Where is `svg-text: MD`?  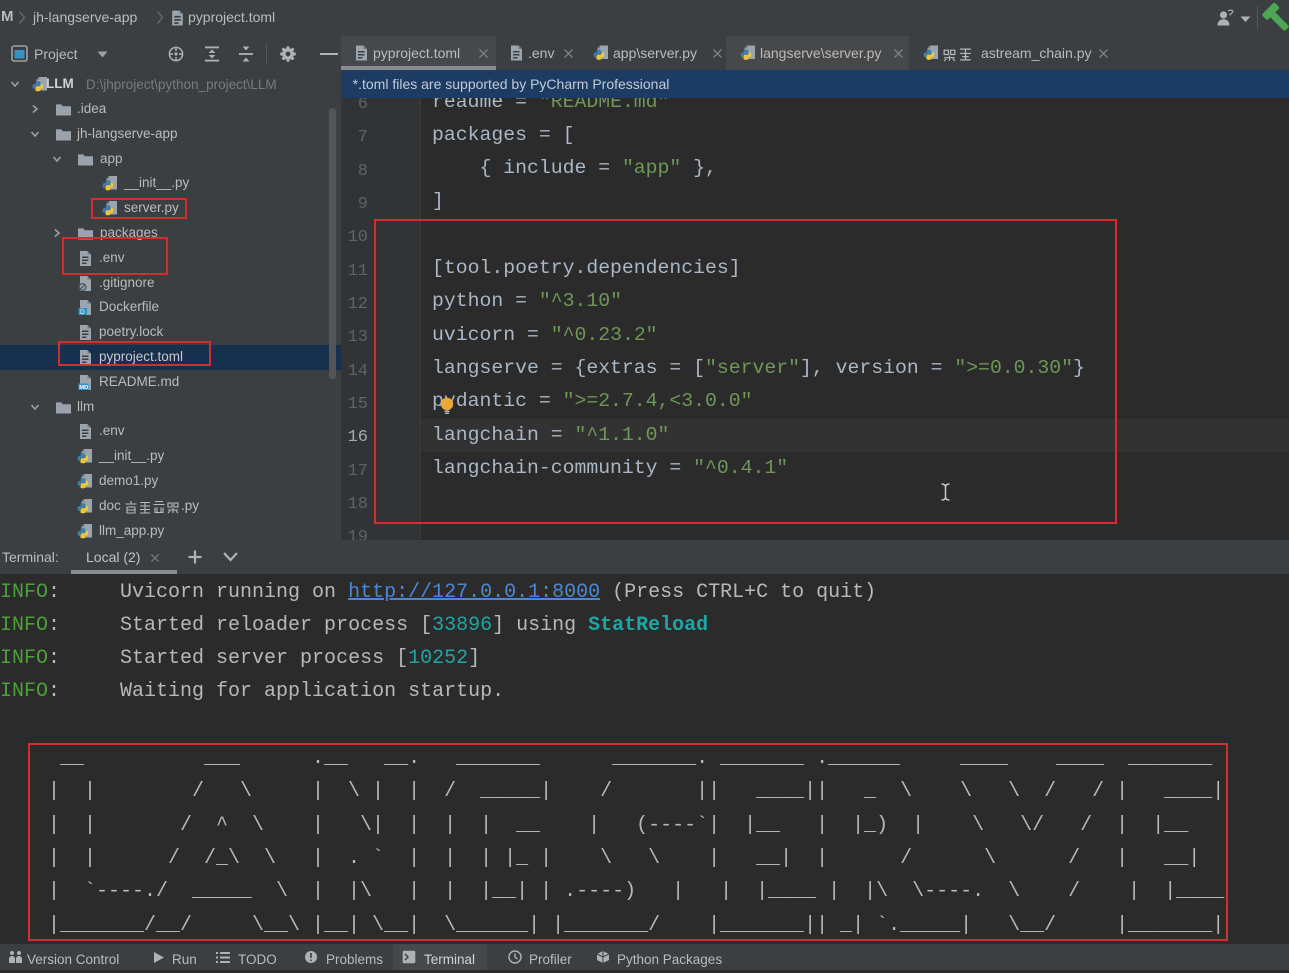 svg-text: MD is located at coordinates (83, 387).